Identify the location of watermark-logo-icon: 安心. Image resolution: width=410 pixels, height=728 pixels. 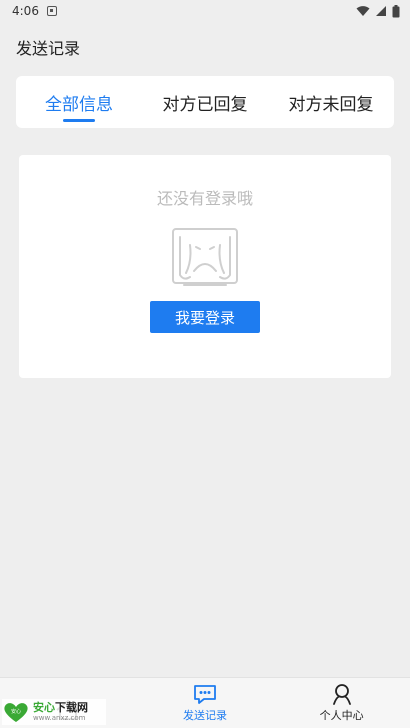
(16, 712).